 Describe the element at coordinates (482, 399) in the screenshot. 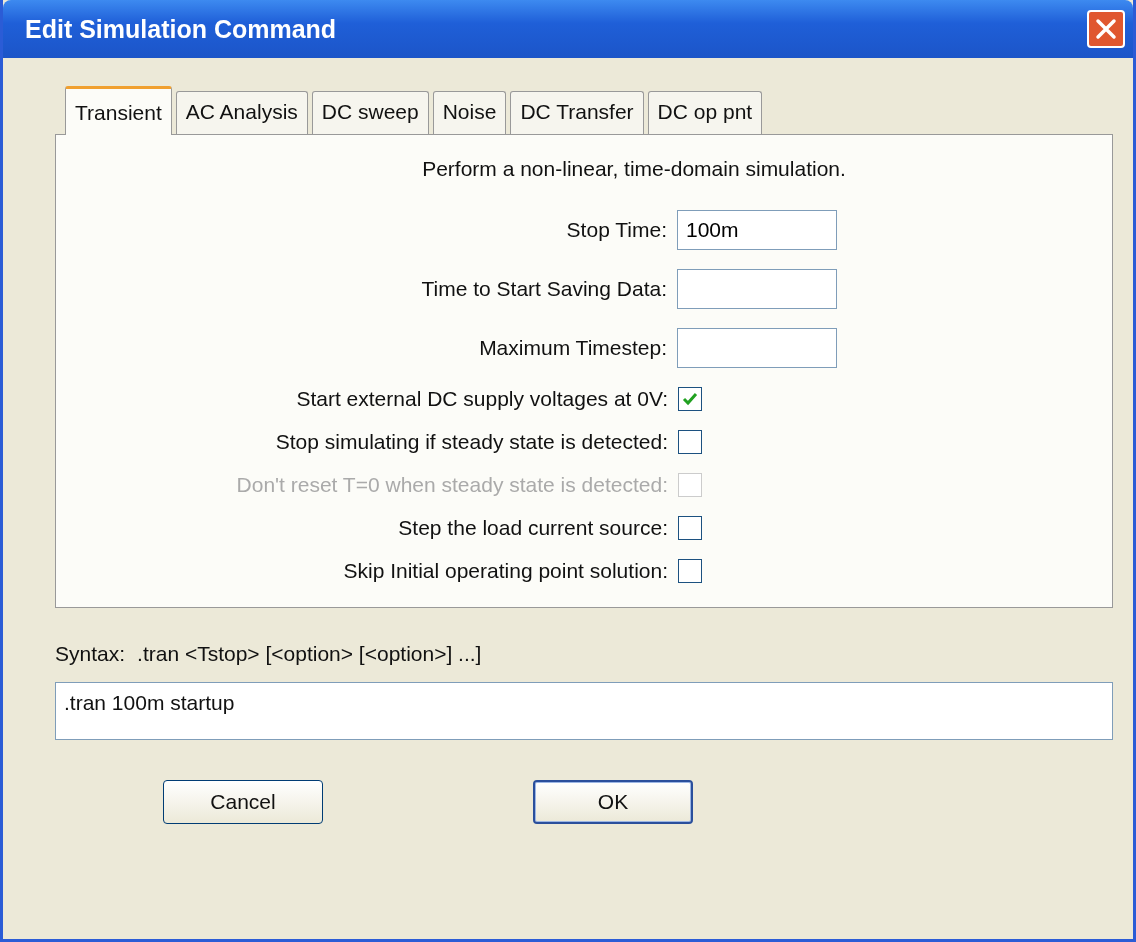

I see `option-label: Start external DC supply voltages at 0V:` at that location.